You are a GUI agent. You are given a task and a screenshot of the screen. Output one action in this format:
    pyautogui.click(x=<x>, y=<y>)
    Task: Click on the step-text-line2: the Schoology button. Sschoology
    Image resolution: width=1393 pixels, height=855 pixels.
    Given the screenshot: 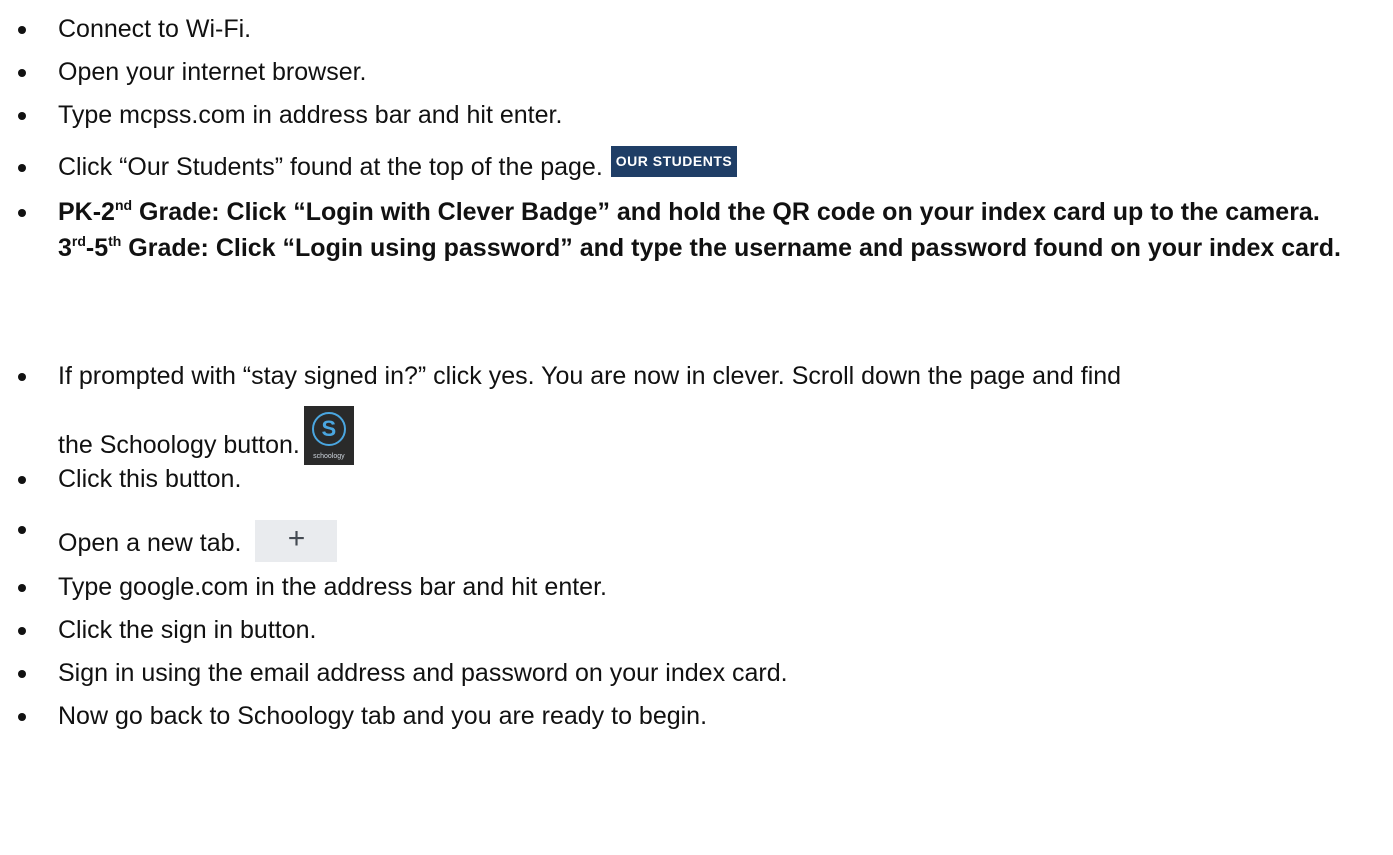 What is the action you would take?
    pyautogui.click(x=723, y=432)
    